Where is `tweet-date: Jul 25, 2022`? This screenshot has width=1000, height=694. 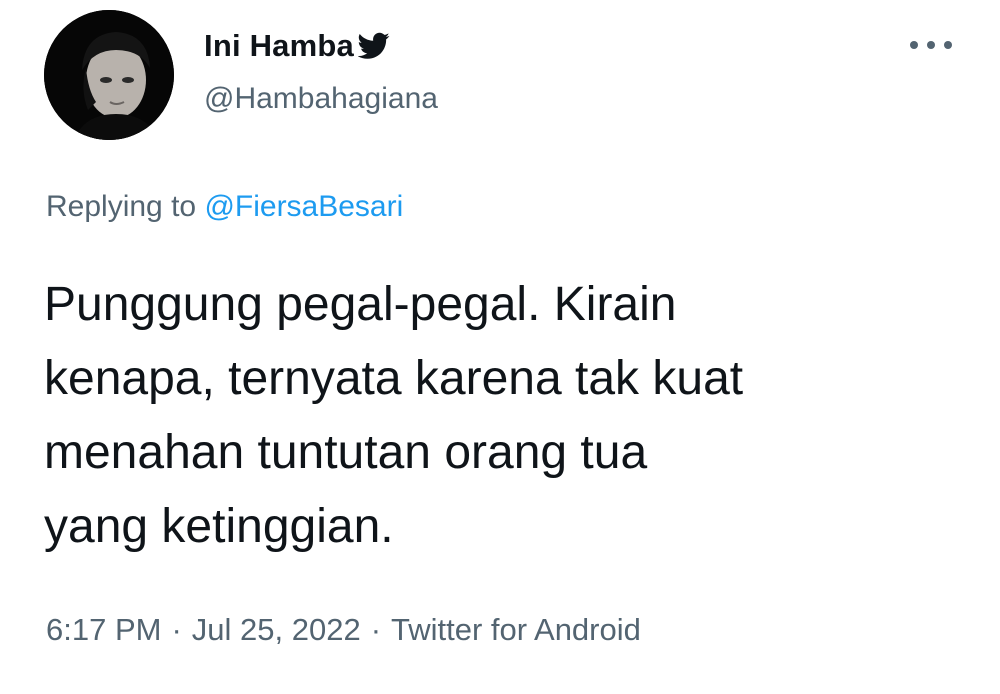
tweet-date: Jul 25, 2022 is located at coordinates (276, 629).